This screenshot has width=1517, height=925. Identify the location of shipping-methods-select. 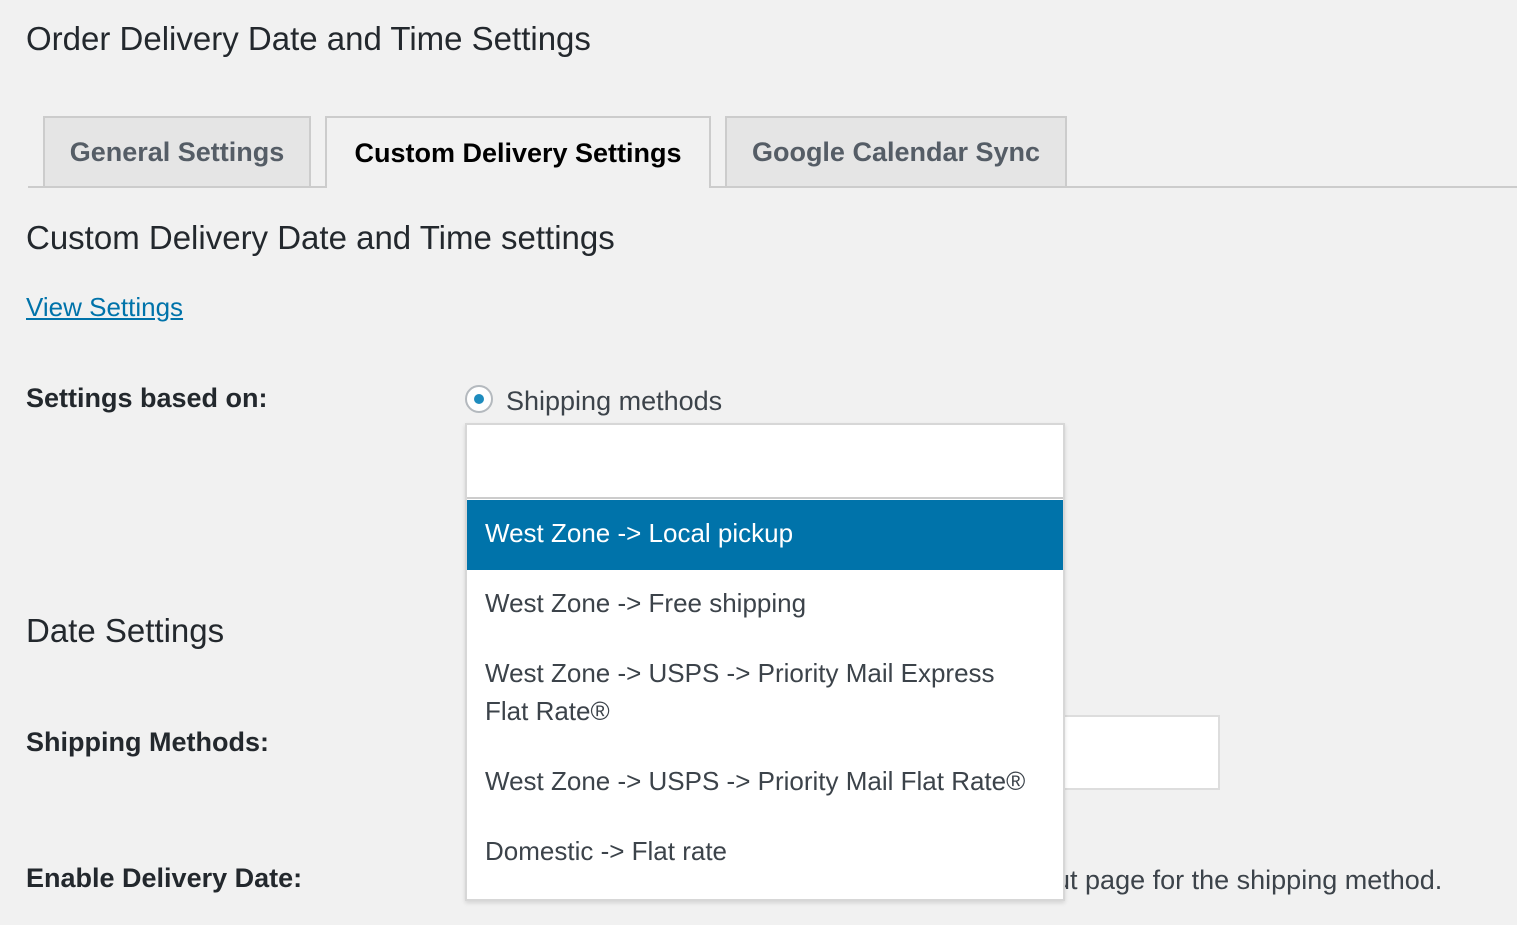
(1130, 752).